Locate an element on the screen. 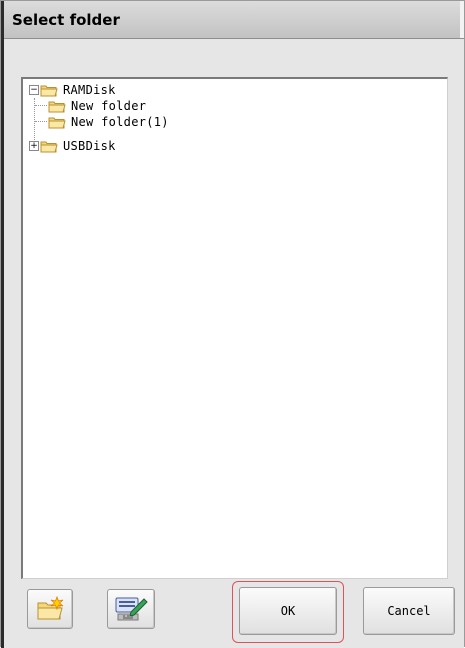 This screenshot has width=465, height=648. tree-node-new-folder: New folder is located at coordinates (97, 106).